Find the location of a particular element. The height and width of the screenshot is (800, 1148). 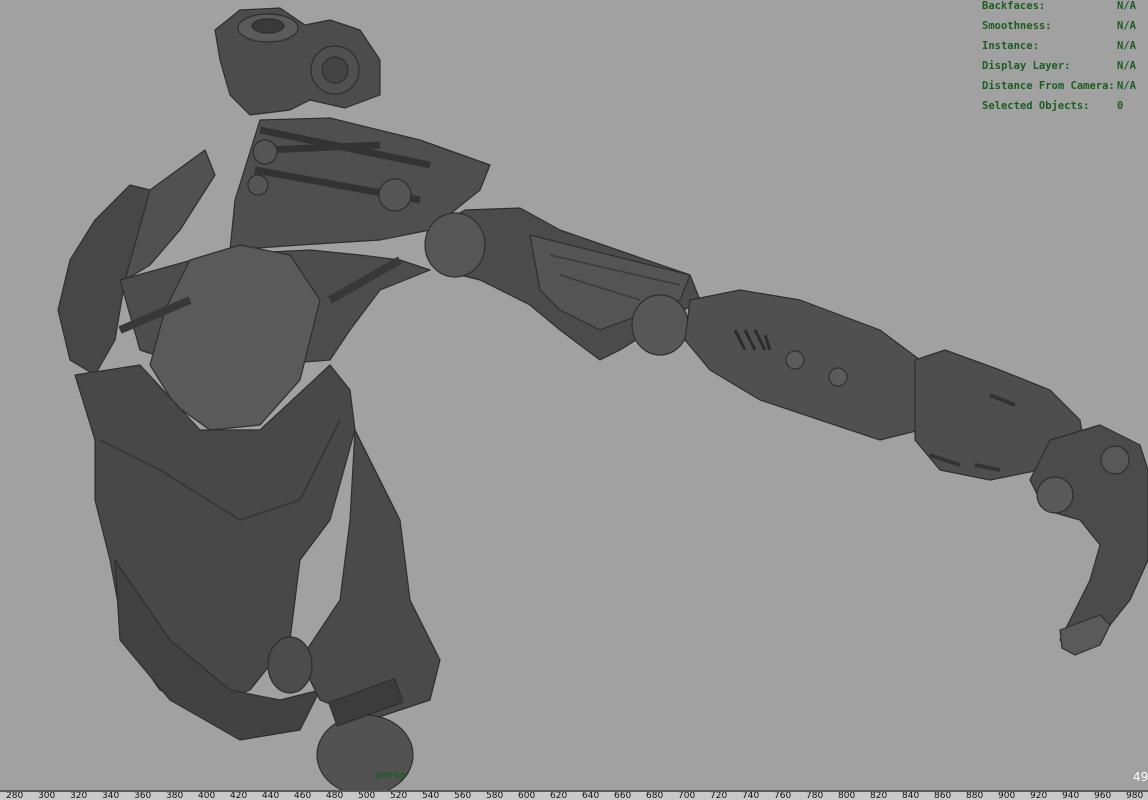

timeline-tick: 880 is located at coordinates (975, 795).